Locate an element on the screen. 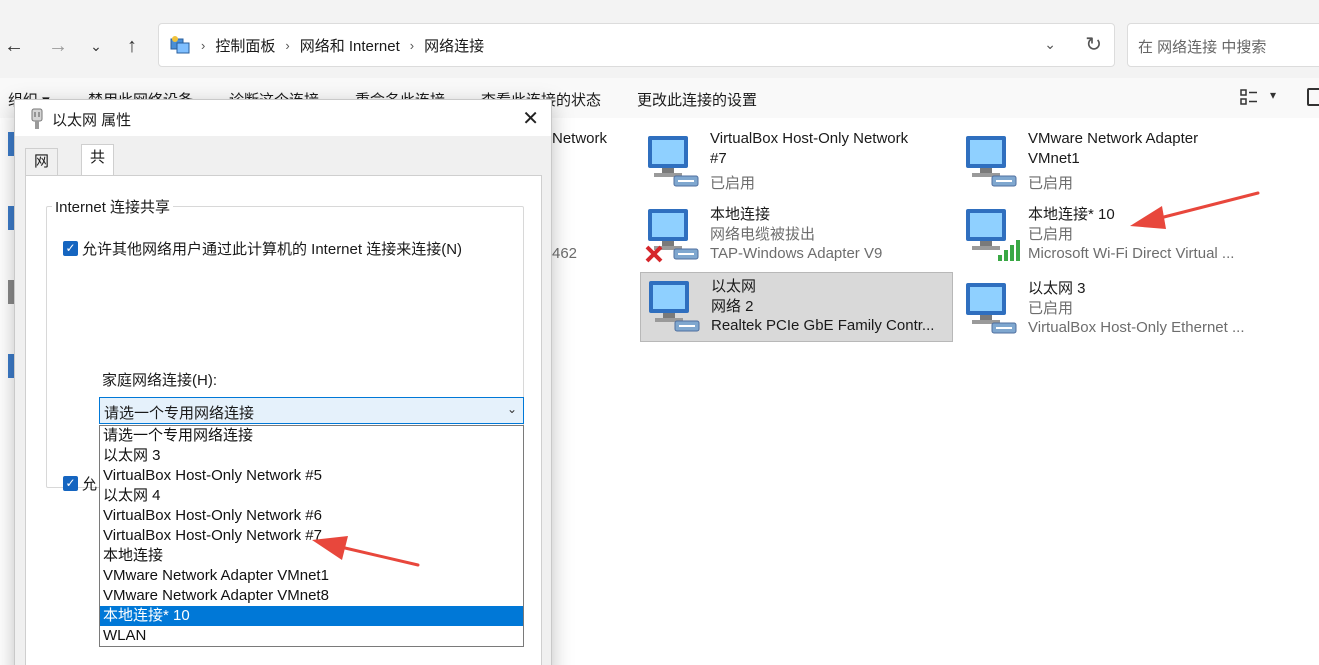 The height and width of the screenshot is (665, 1319). address-history-chevron-down-icon: ⌄ is located at coordinates (1050, 44).